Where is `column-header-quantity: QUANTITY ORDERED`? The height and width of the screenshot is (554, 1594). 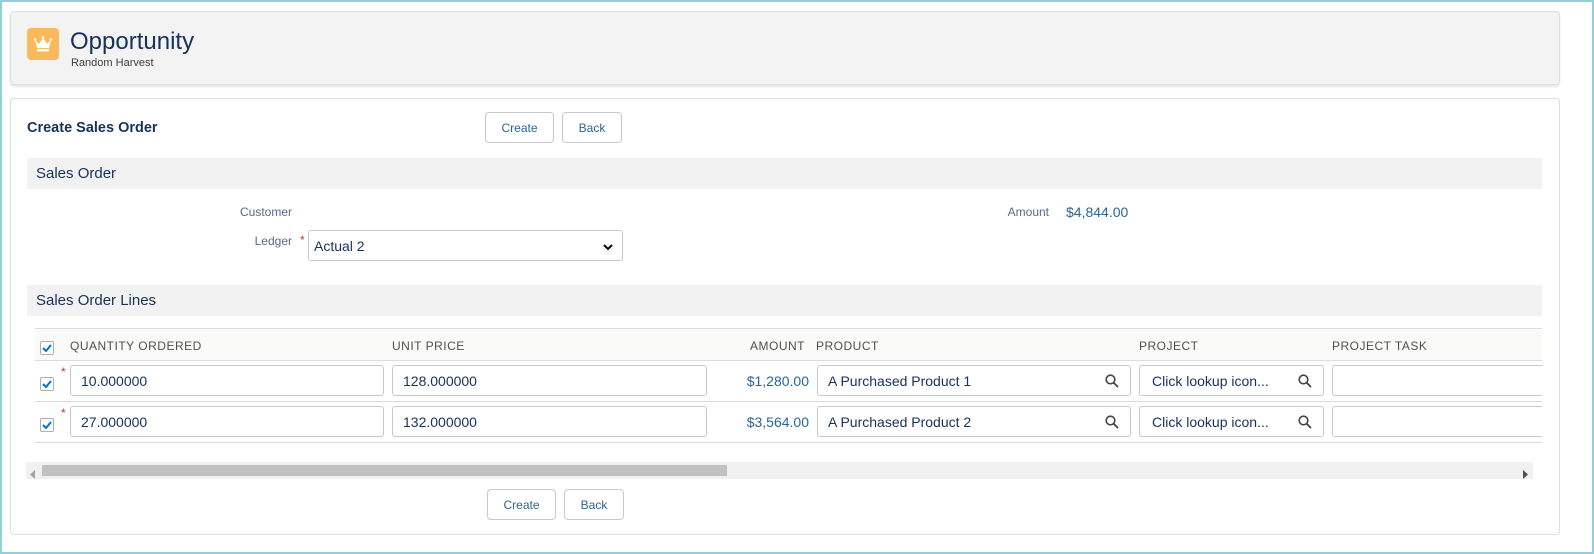 column-header-quantity: QUANTITY ORDERED is located at coordinates (136, 346).